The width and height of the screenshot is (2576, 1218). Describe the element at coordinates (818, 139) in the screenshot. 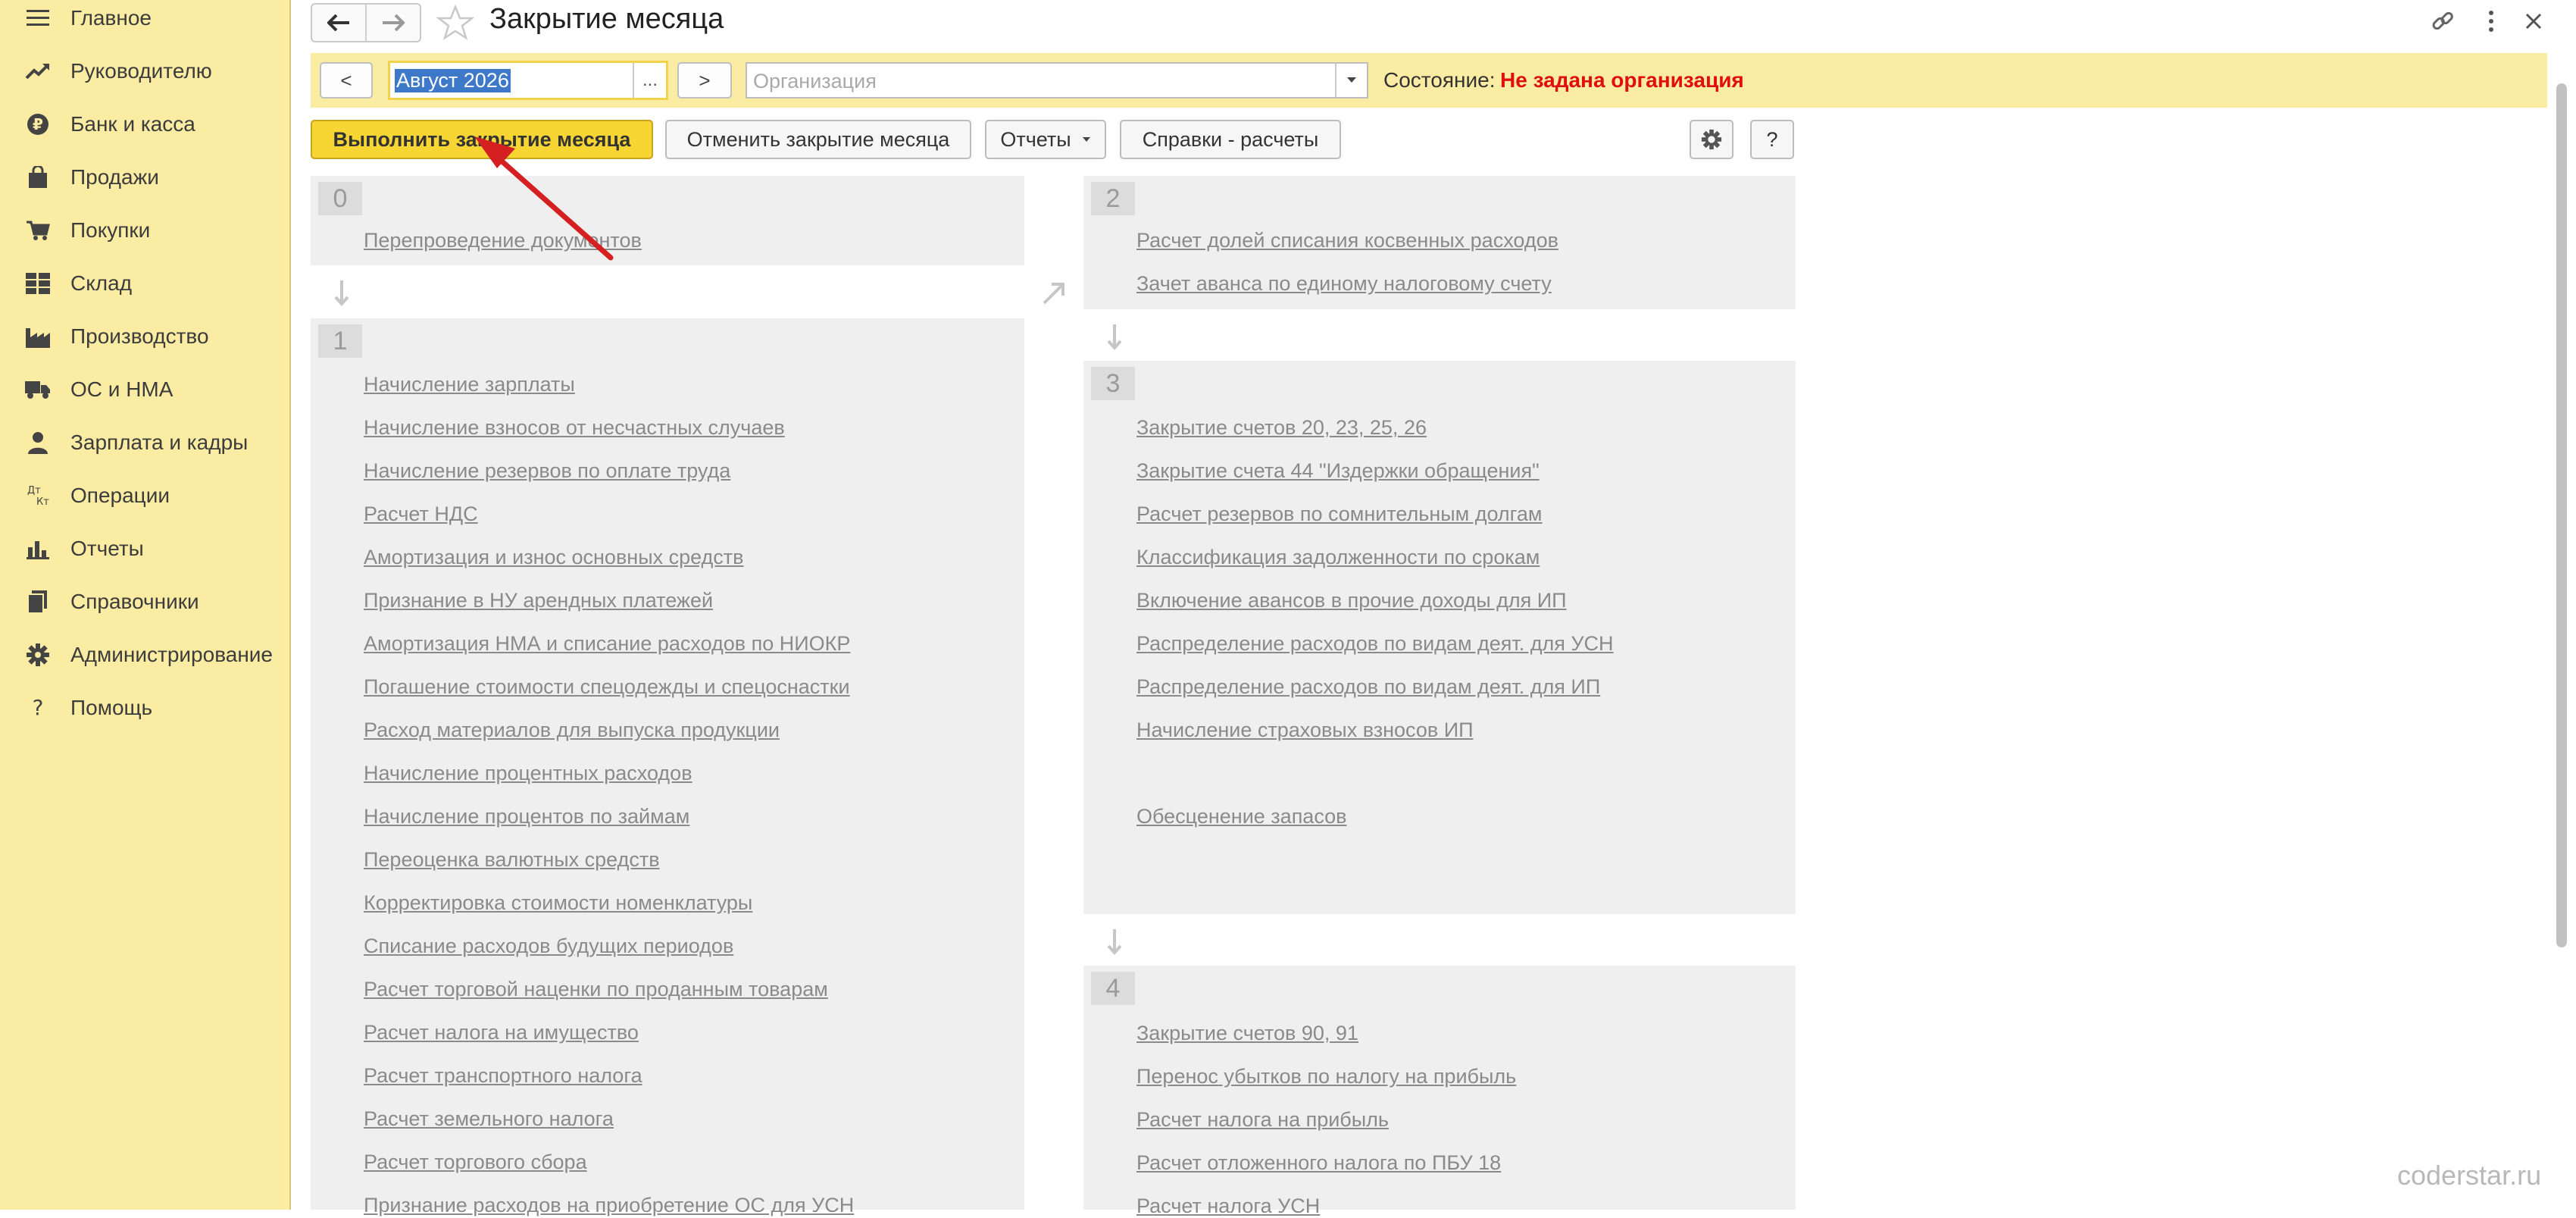

I see `cancel-month-closing-button: Отменить закрытие месяца` at that location.